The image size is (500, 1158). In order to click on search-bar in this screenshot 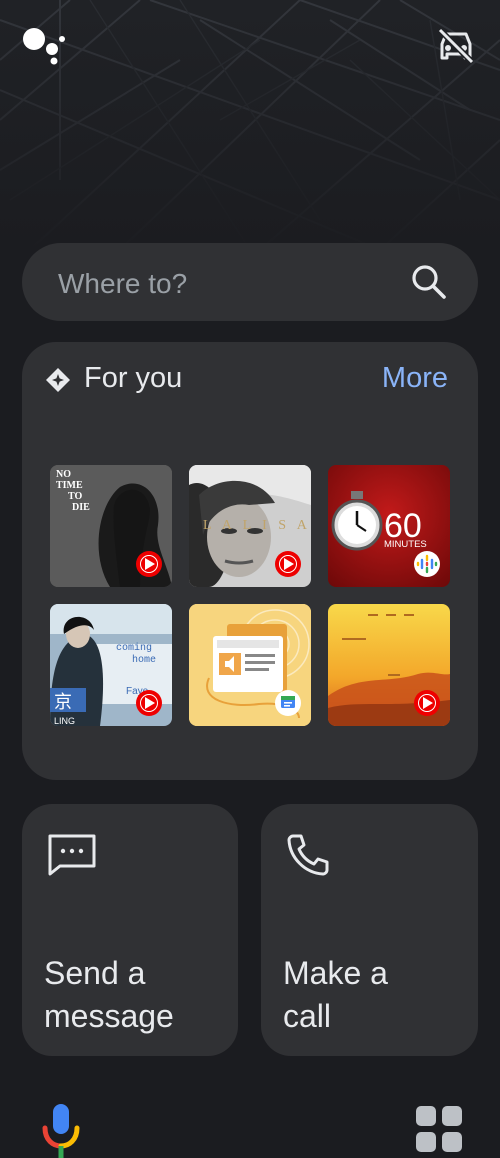, I will do `click(250, 282)`.